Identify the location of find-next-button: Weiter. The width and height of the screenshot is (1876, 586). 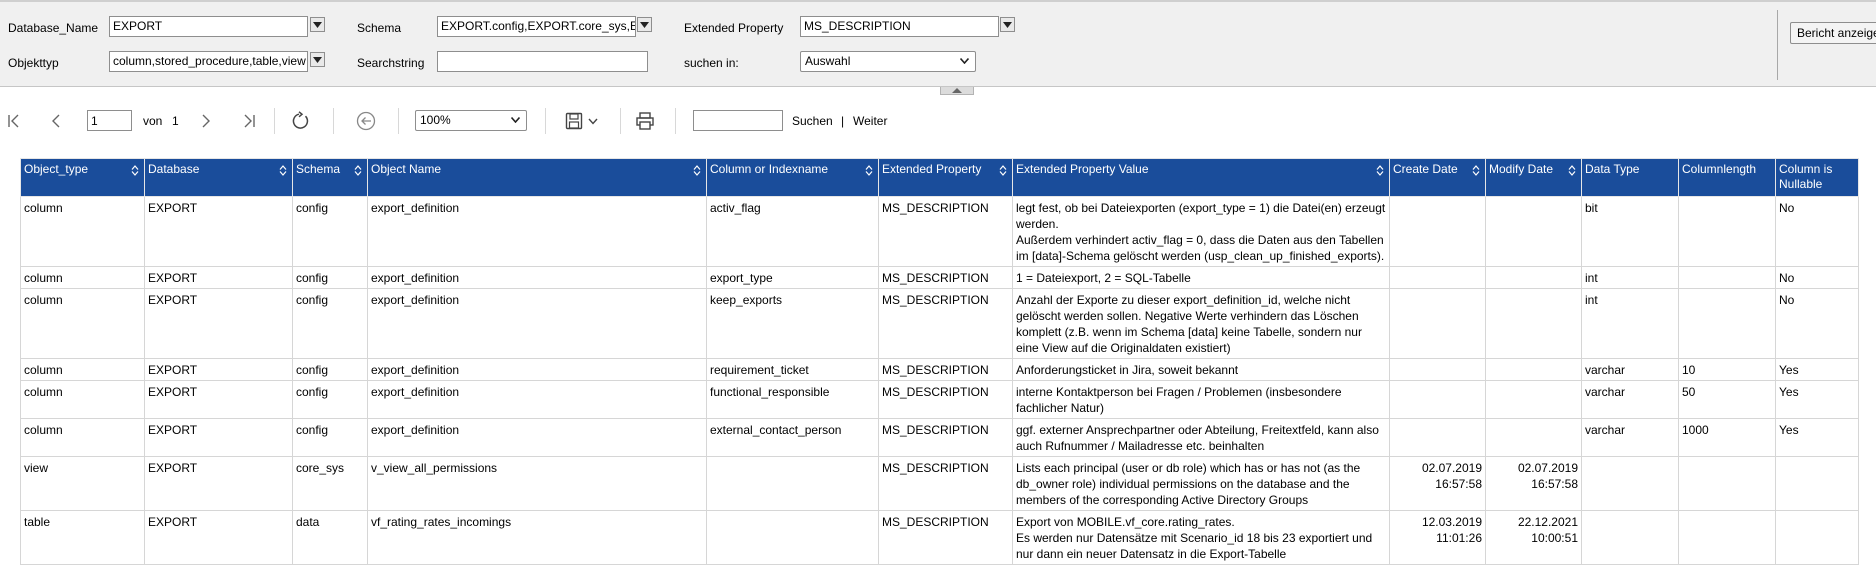
(870, 121).